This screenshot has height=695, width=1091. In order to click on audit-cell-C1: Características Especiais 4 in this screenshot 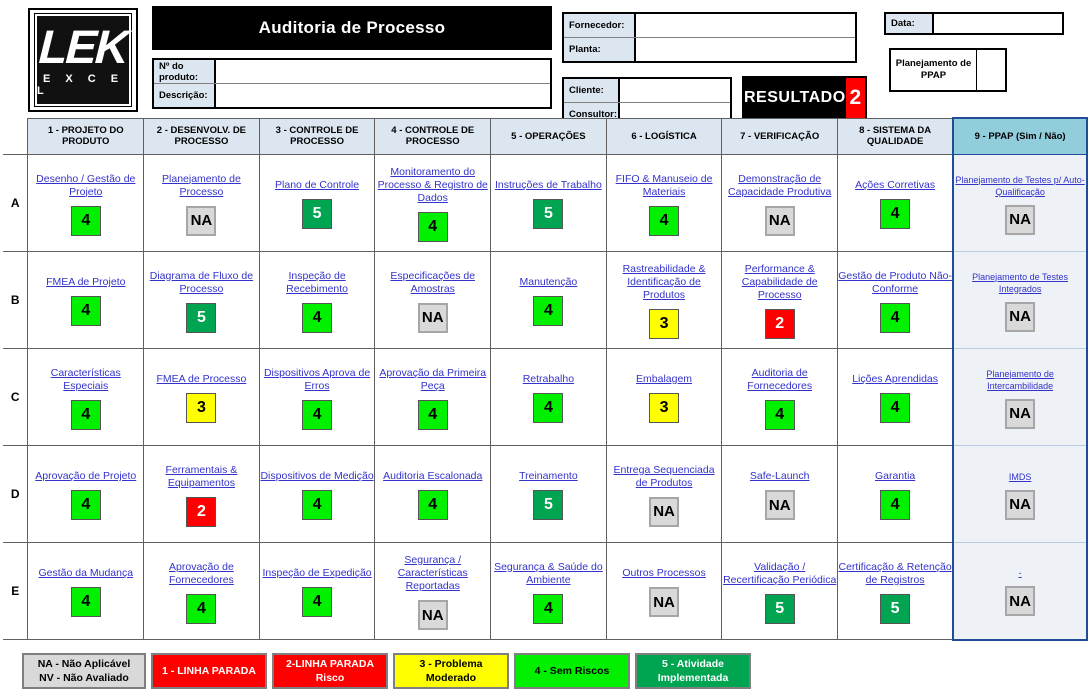, I will do `click(86, 397)`.